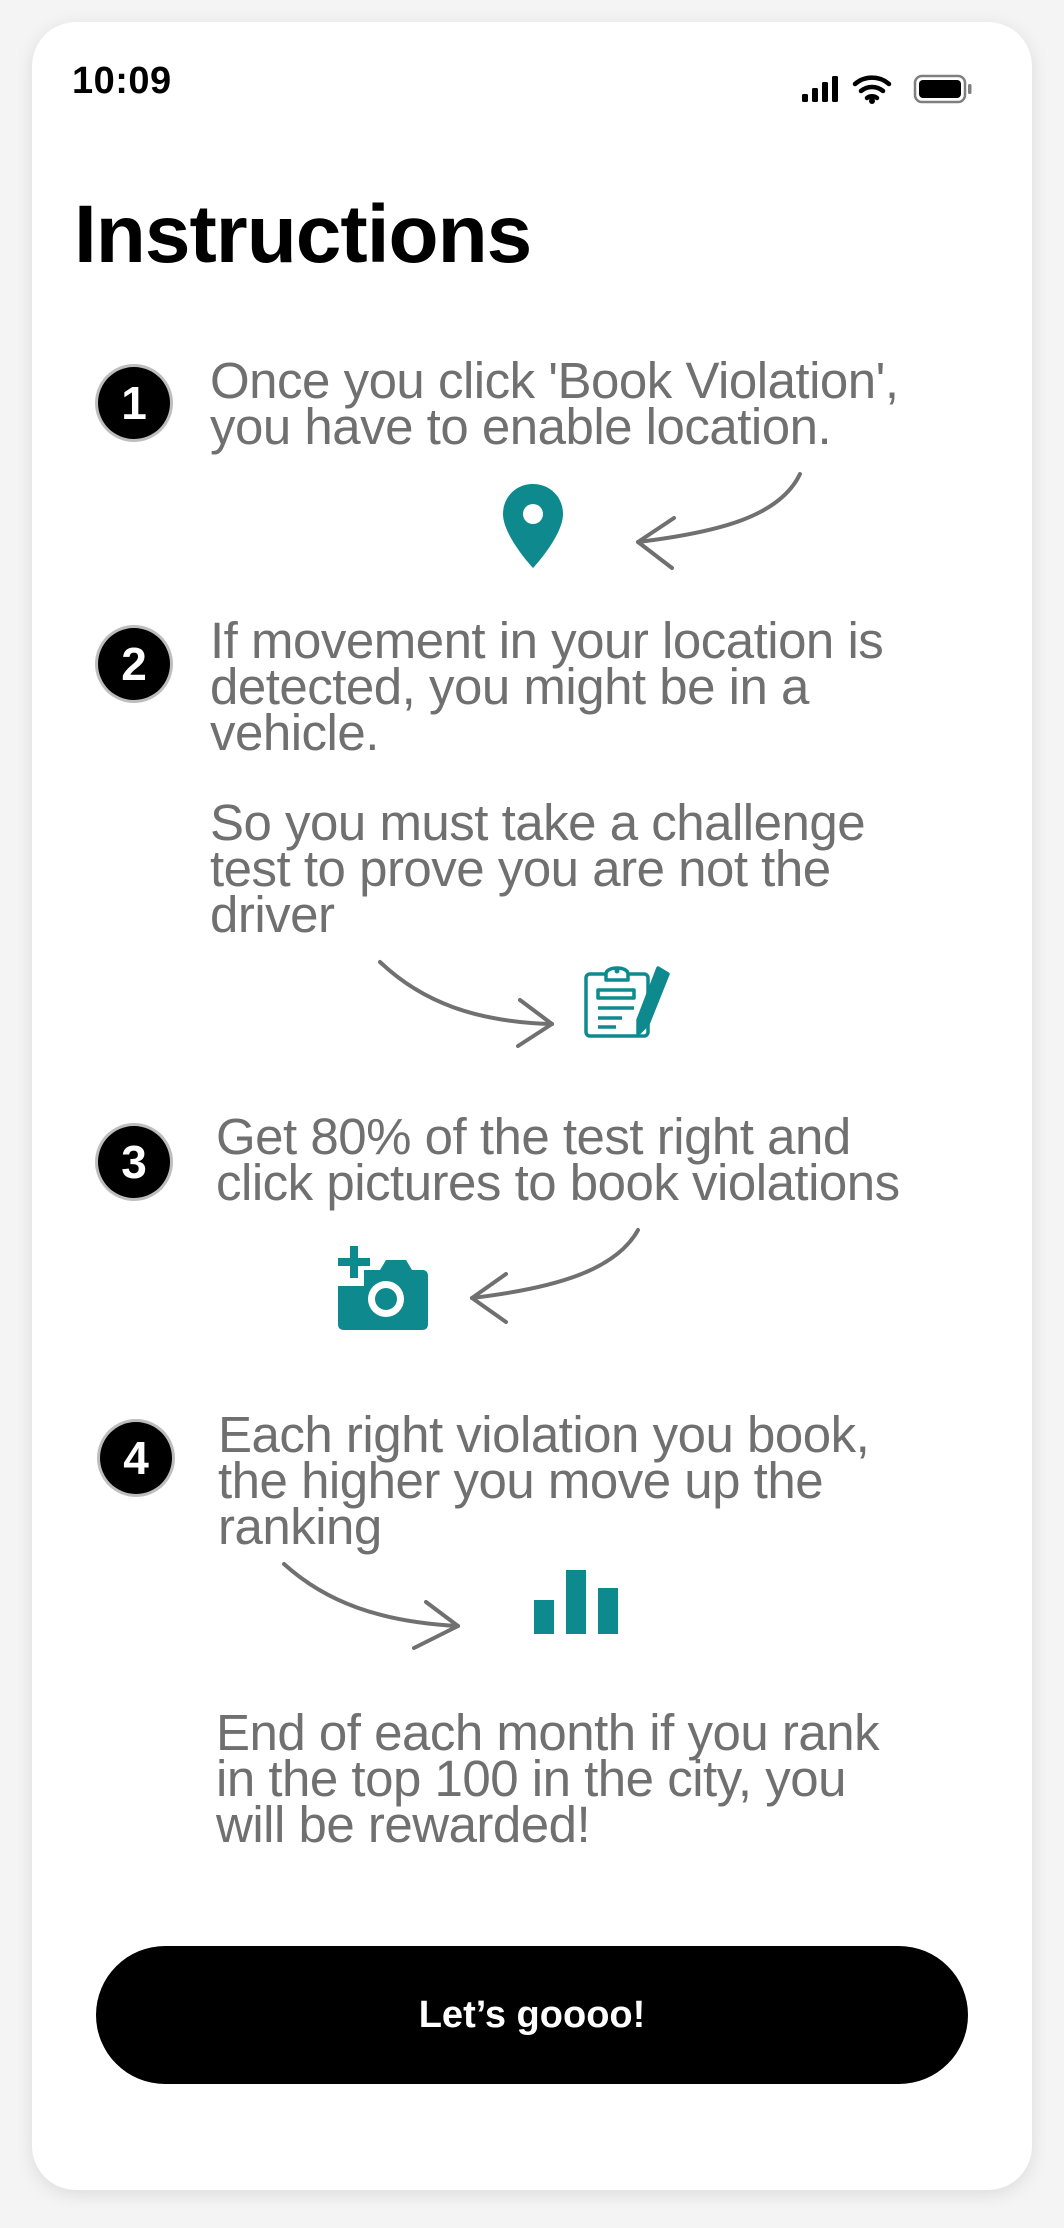 The width and height of the screenshot is (1064, 2228). I want to click on page-title: Instructions, so click(303, 234).